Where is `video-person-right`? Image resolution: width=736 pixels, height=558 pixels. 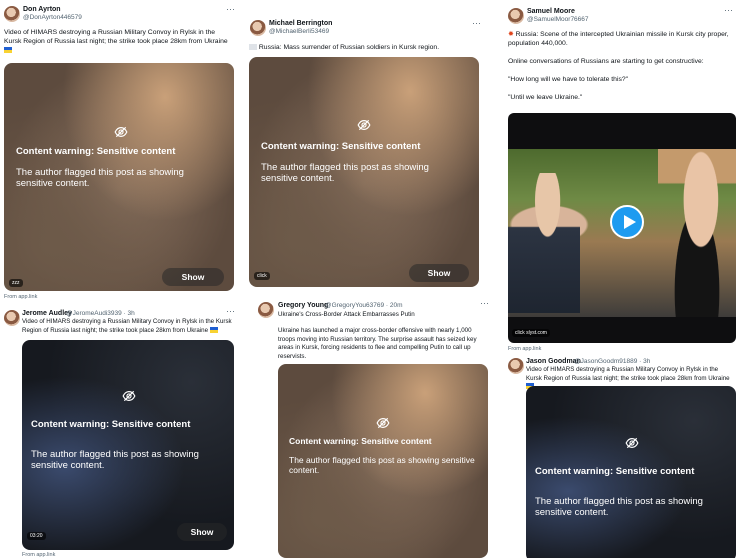 video-person-right is located at coordinates (697, 233).